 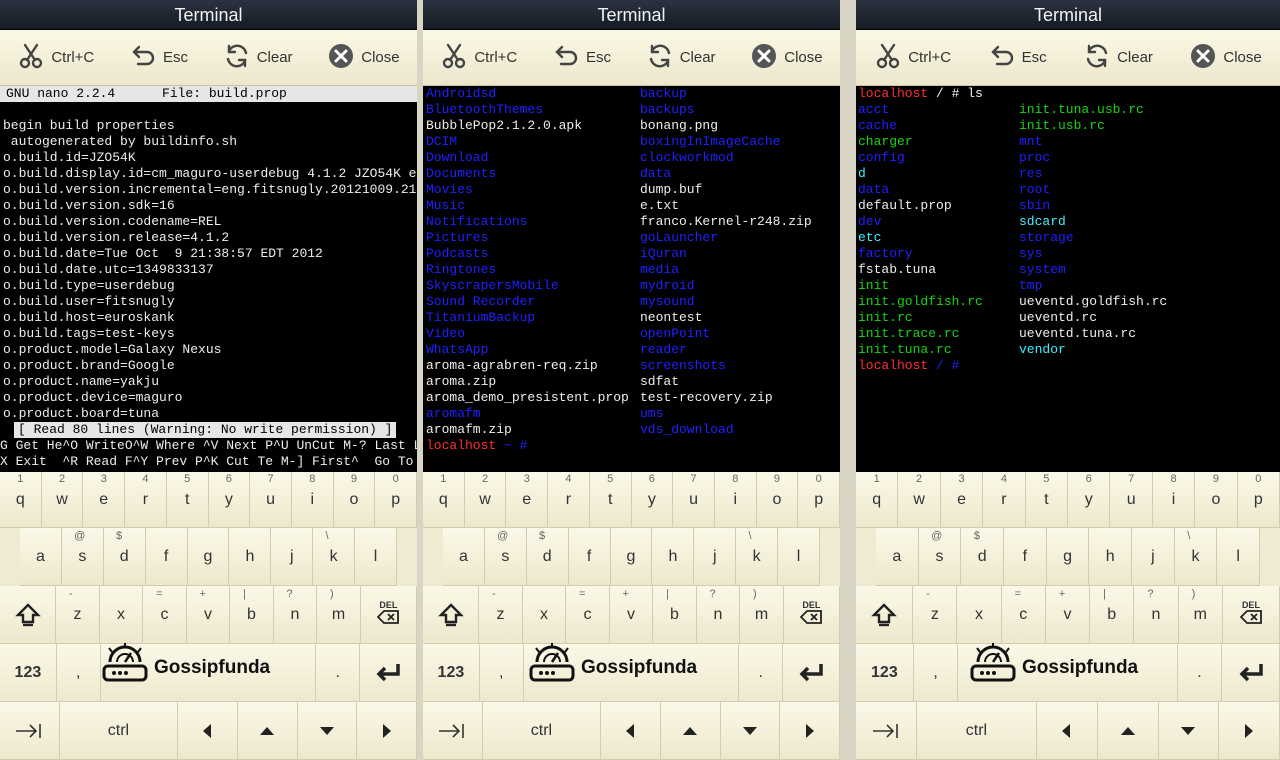 What do you see at coordinates (694, 500) in the screenshot?
I see `key-u: 7u` at bounding box center [694, 500].